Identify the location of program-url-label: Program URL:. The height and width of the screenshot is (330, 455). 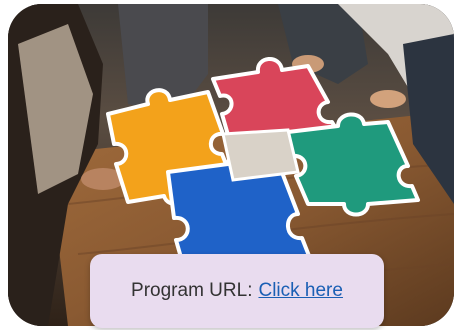
(192, 290).